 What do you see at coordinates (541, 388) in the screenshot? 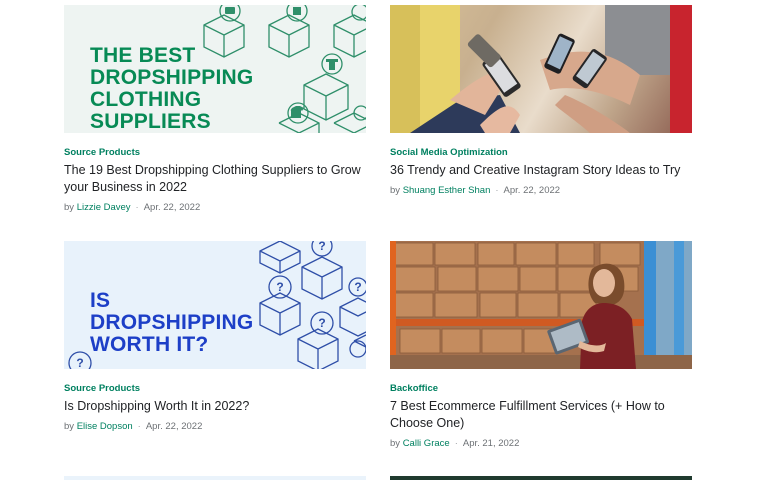
I see `article-category: Backoffice` at bounding box center [541, 388].